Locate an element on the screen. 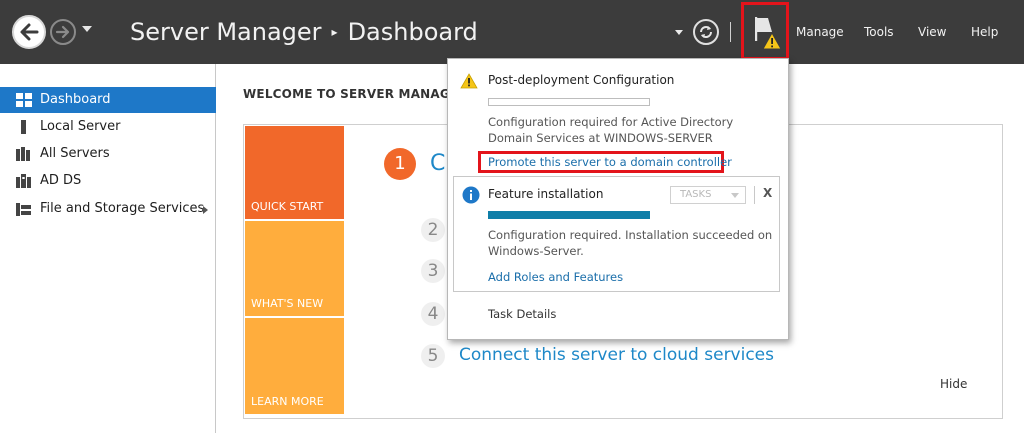  servers-icon is located at coordinates (23, 154).